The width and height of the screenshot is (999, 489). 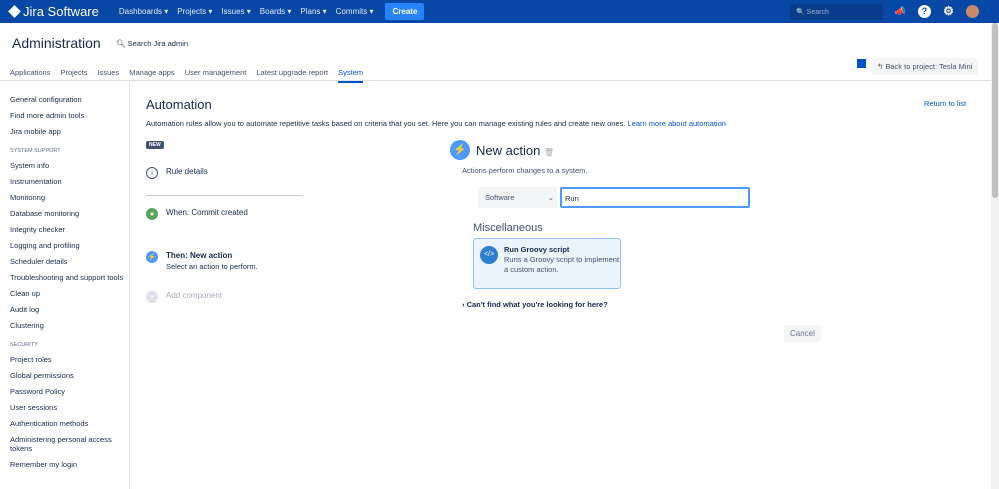 I want to click on chevron-down-icon: ⌄, so click(x=550, y=197).